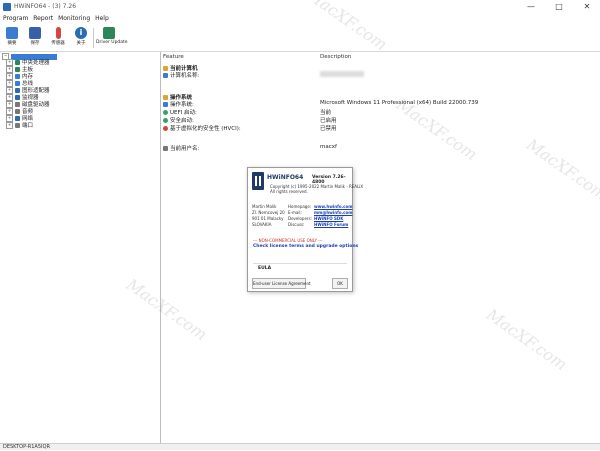 The height and width of the screenshot is (451, 600). I want to click on sdk-link: HWiNFO SDK, so click(328, 218).